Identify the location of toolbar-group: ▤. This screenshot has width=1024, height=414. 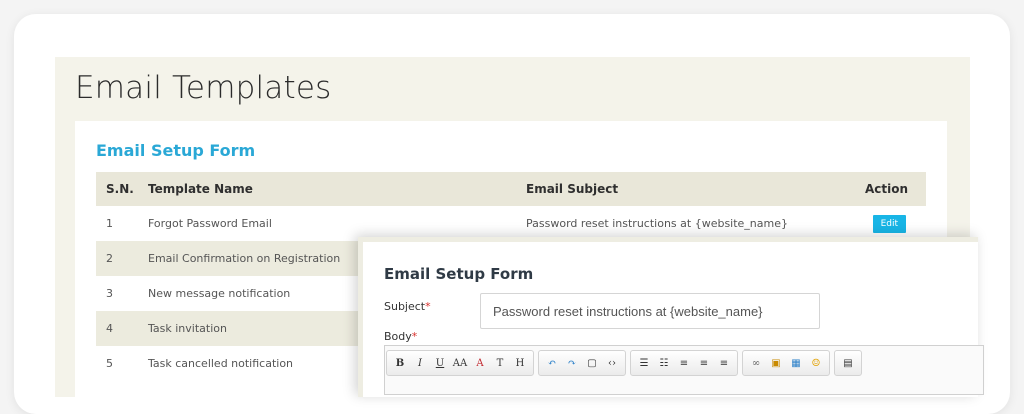
(848, 363).